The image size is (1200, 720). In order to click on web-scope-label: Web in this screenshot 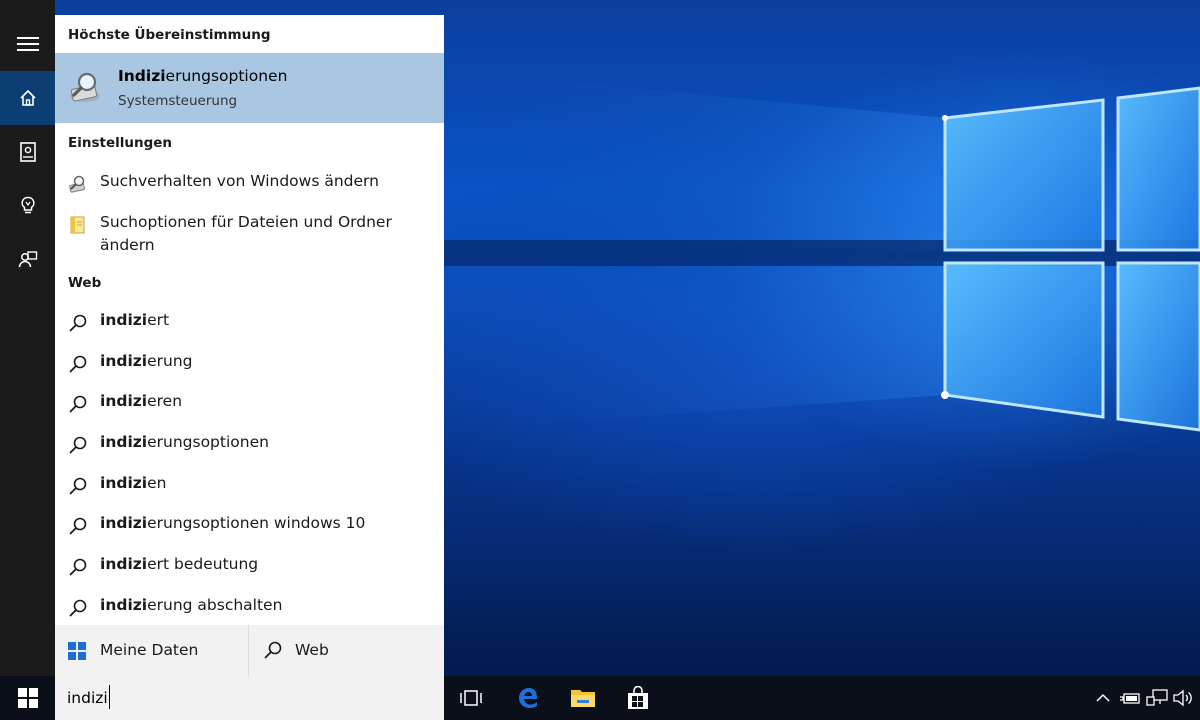, I will do `click(312, 650)`.